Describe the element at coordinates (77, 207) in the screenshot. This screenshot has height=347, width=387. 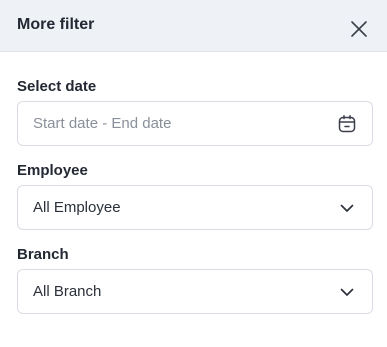
I see `employee-select-value: All Employee` at that location.